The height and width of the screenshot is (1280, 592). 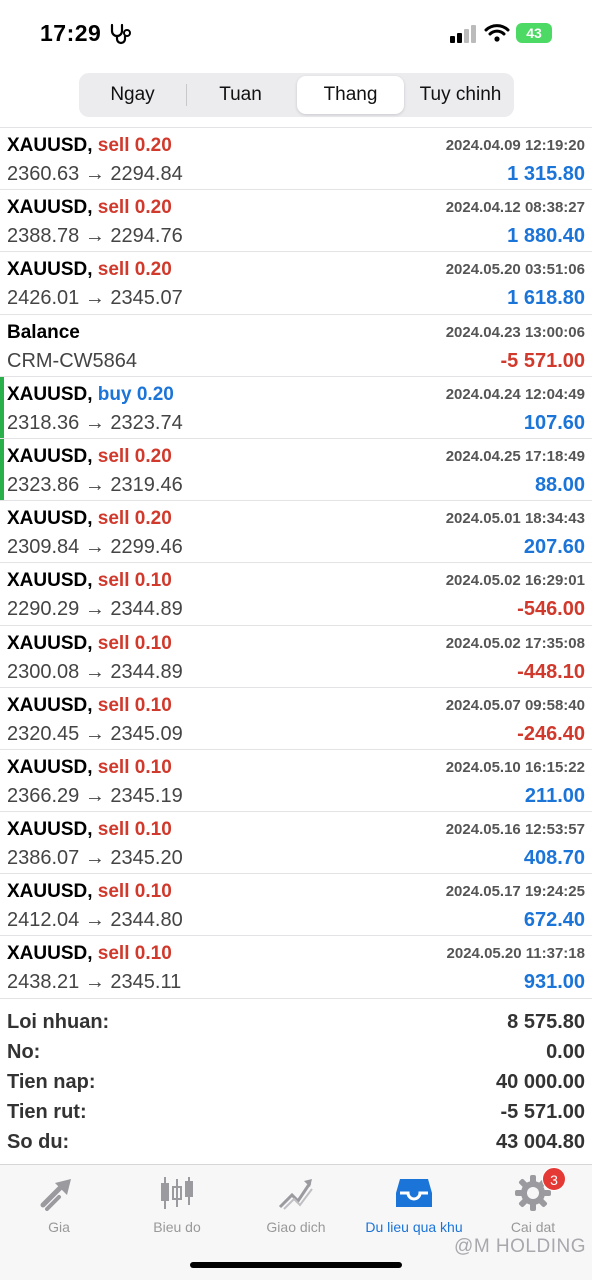 I want to click on tab-label: Bieu do, so click(x=177, y=1227).